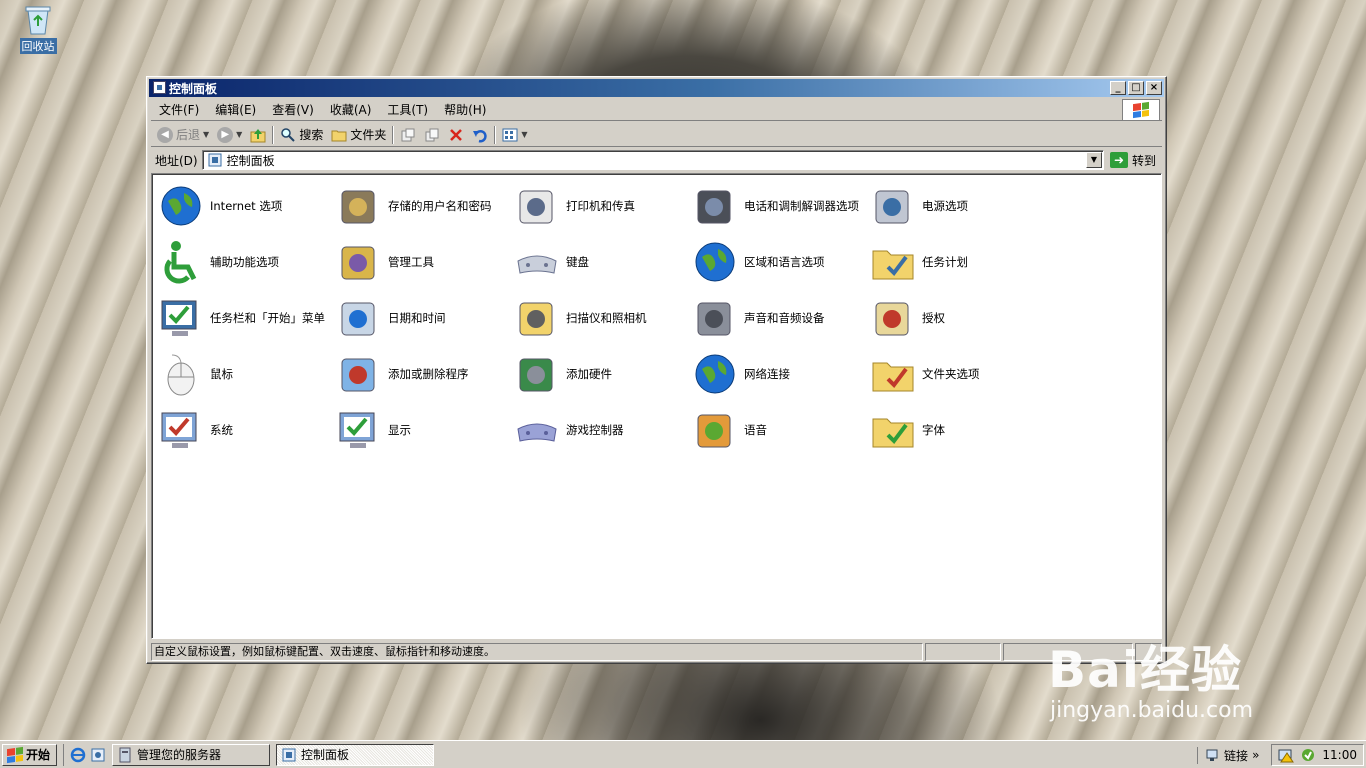 This screenshot has height=768, width=1366. I want to click on folder-up-icon, so click(258, 135).